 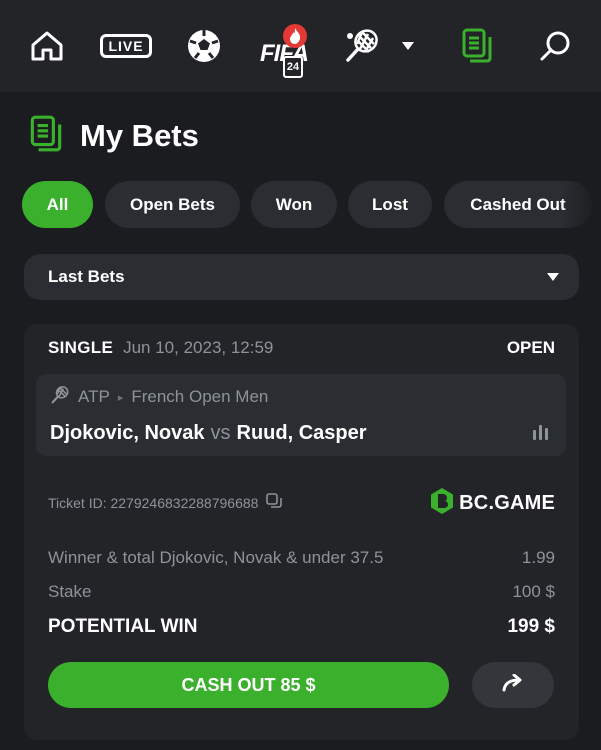 I want to click on share-button, so click(x=513, y=685).